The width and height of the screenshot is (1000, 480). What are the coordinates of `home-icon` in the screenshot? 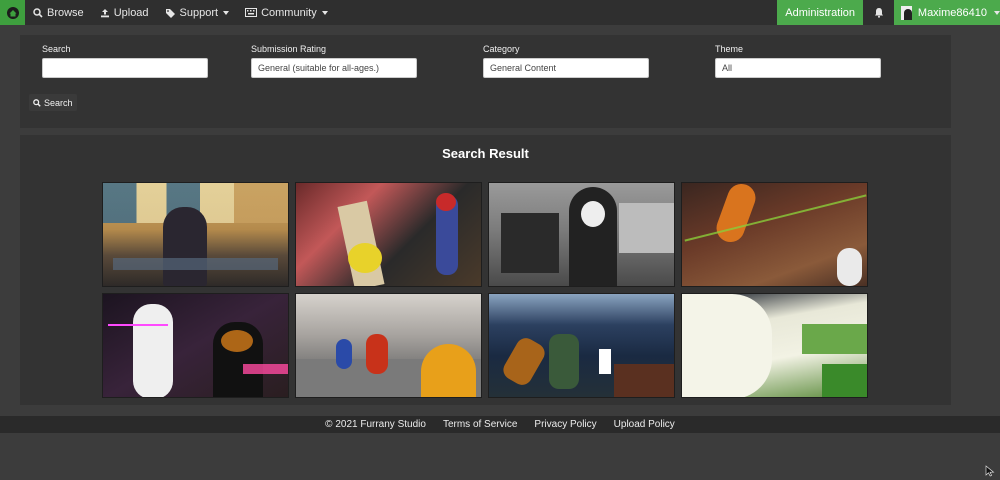 It's located at (12, 12).